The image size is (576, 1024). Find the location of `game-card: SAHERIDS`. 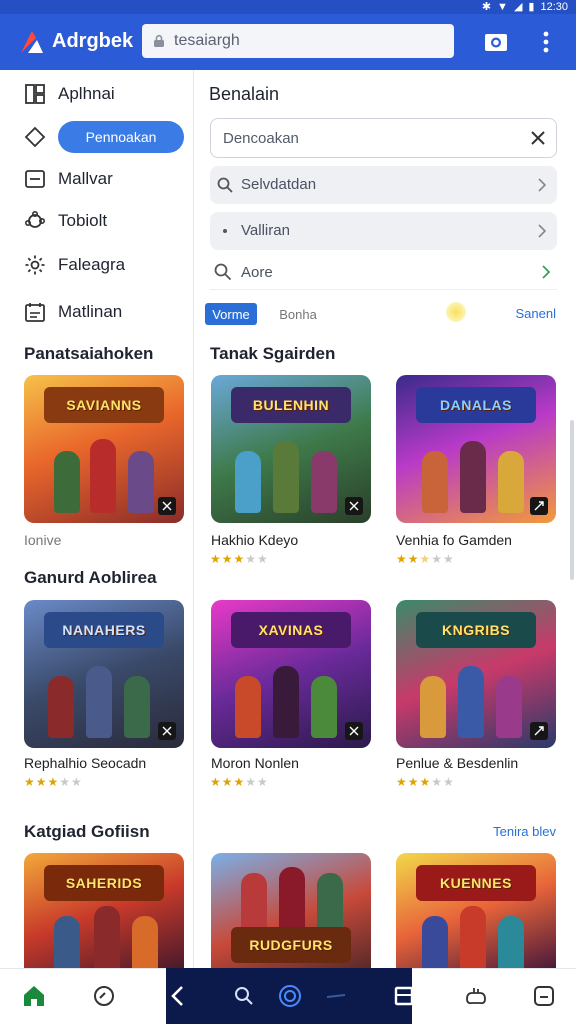

game-card: SAHERIDS is located at coordinates (104, 910).